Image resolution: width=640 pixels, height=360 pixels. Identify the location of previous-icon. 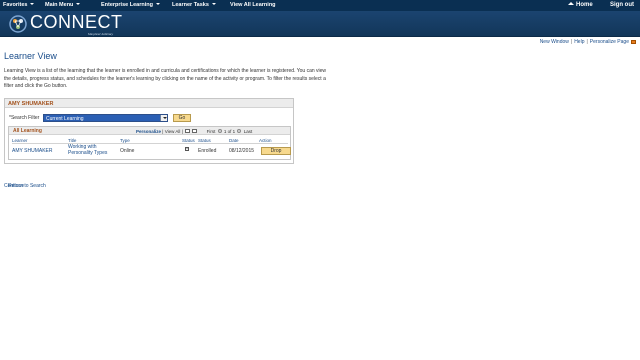
(219, 131).